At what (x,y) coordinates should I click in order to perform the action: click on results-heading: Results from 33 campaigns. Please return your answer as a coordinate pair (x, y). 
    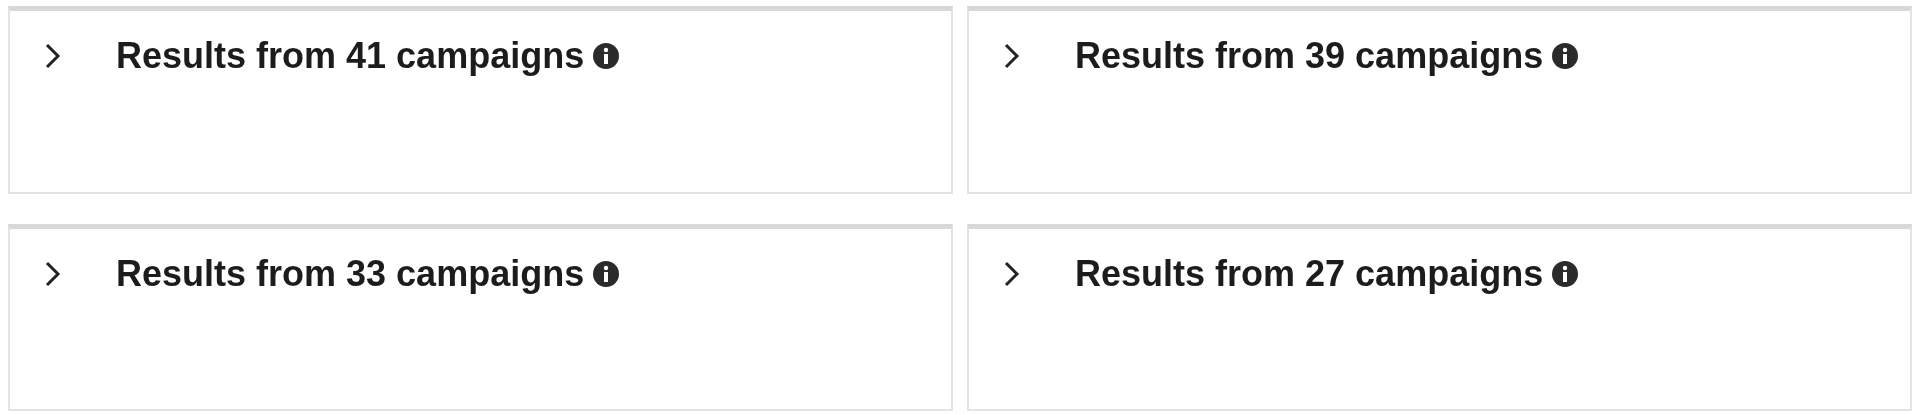
    Looking at the image, I should click on (350, 273).